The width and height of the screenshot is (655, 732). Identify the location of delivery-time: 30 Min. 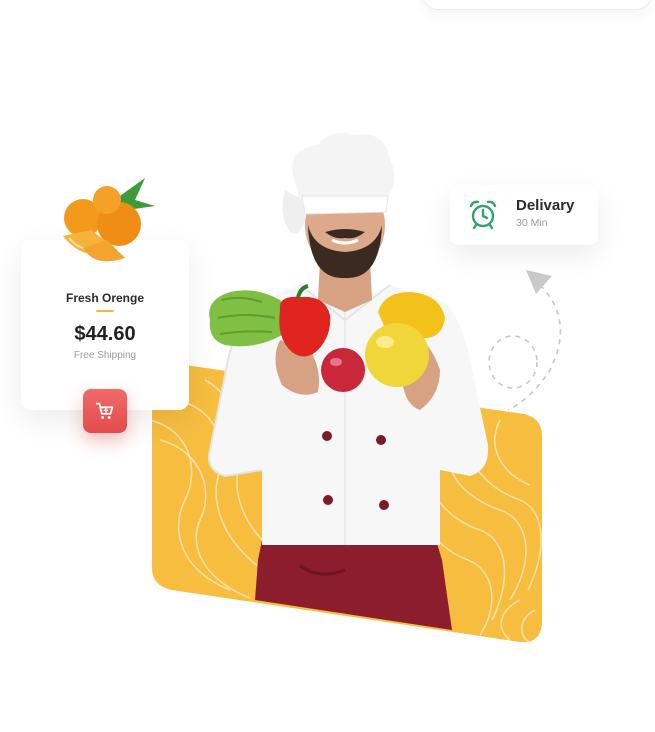
(532, 223).